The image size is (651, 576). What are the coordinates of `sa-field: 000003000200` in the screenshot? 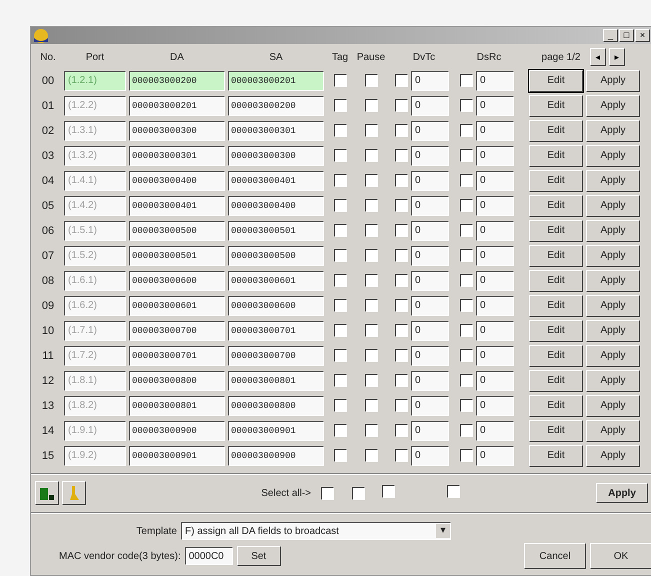 It's located at (276, 106).